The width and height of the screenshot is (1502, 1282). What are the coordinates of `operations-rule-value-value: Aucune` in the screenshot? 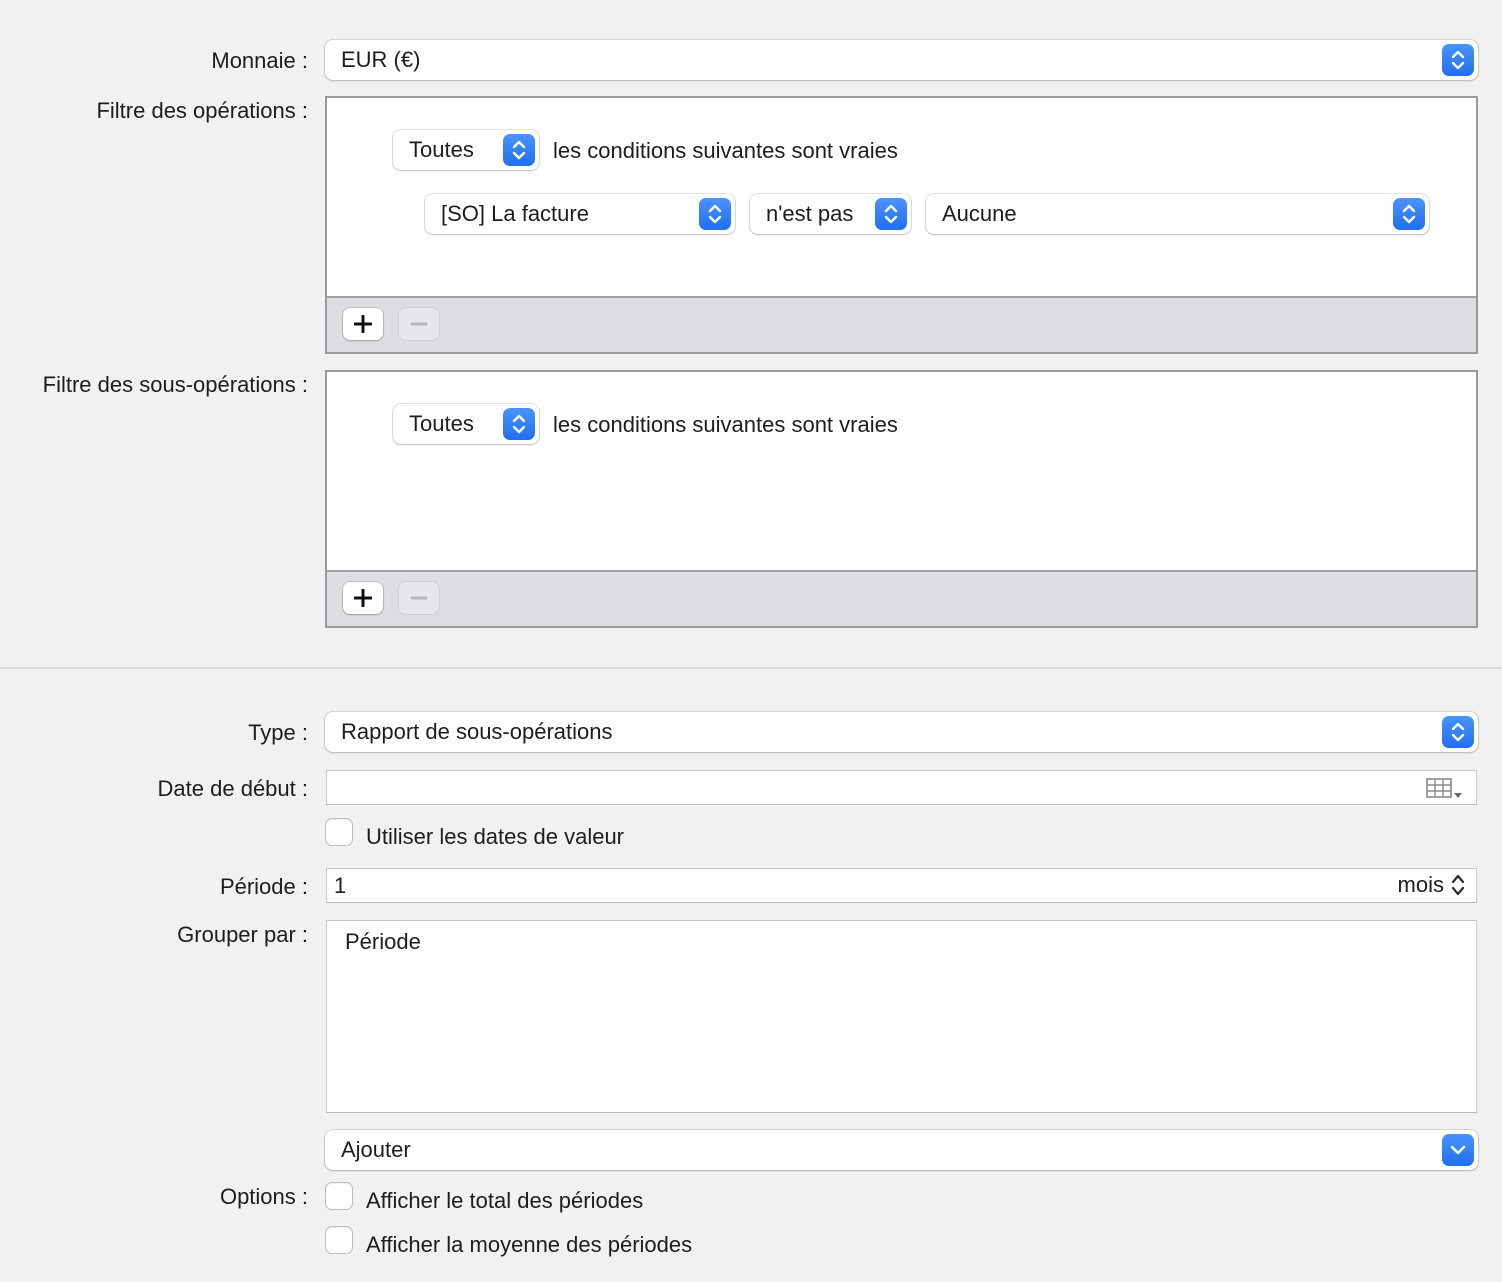 It's located at (979, 213).